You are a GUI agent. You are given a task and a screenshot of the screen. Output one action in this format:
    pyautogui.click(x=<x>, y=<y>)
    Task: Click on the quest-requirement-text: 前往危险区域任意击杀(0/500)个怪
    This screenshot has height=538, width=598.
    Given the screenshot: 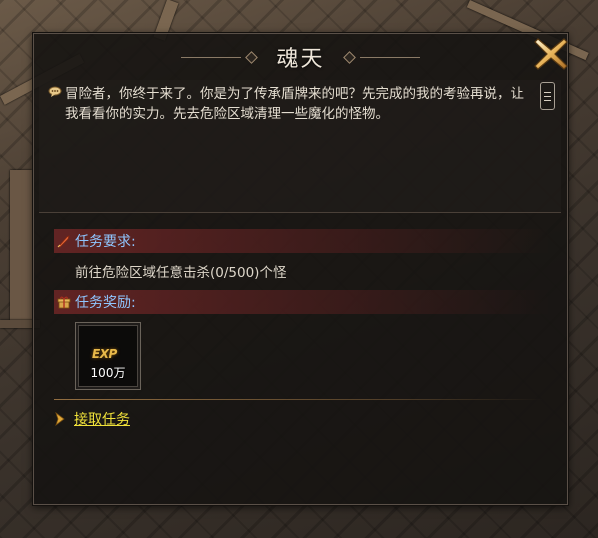 What is the action you would take?
    pyautogui.click(x=181, y=273)
    